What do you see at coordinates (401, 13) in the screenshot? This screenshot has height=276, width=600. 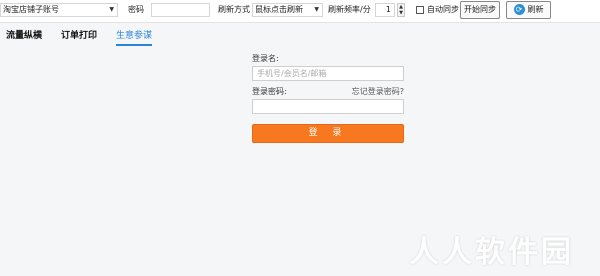 I see `stepper-down-icon: ▼` at bounding box center [401, 13].